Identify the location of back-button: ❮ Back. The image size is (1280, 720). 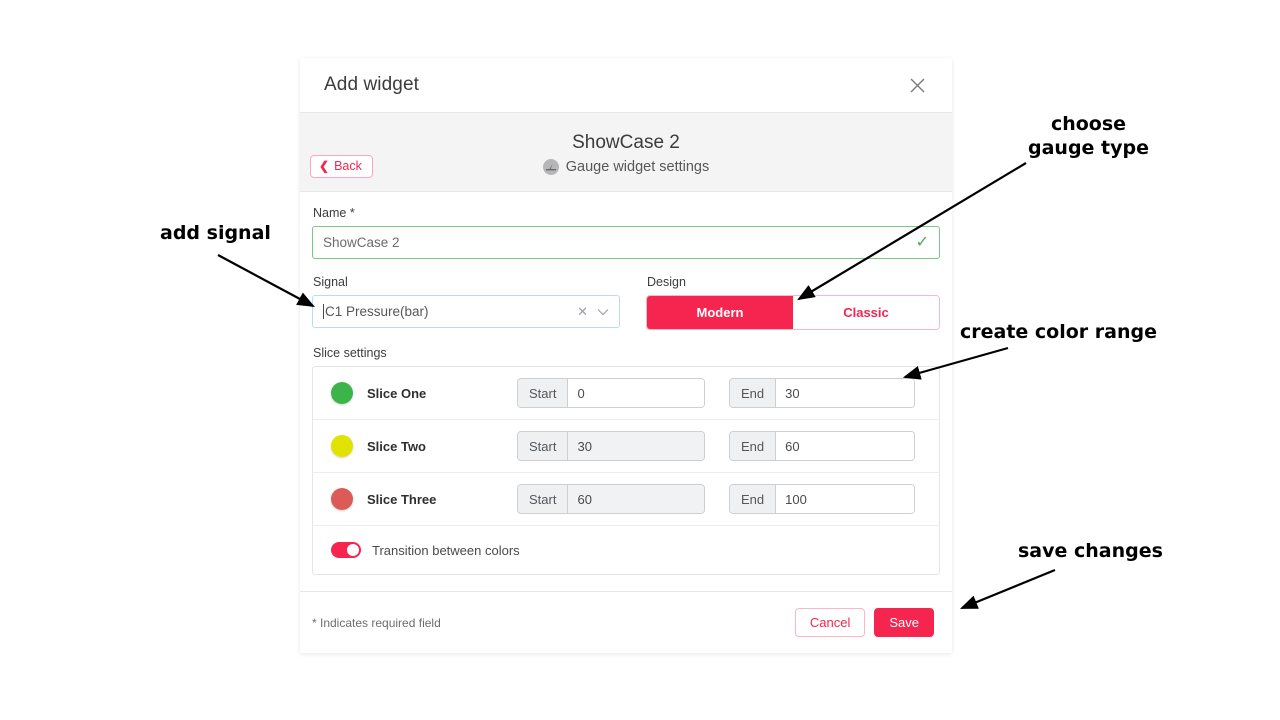
(341, 166).